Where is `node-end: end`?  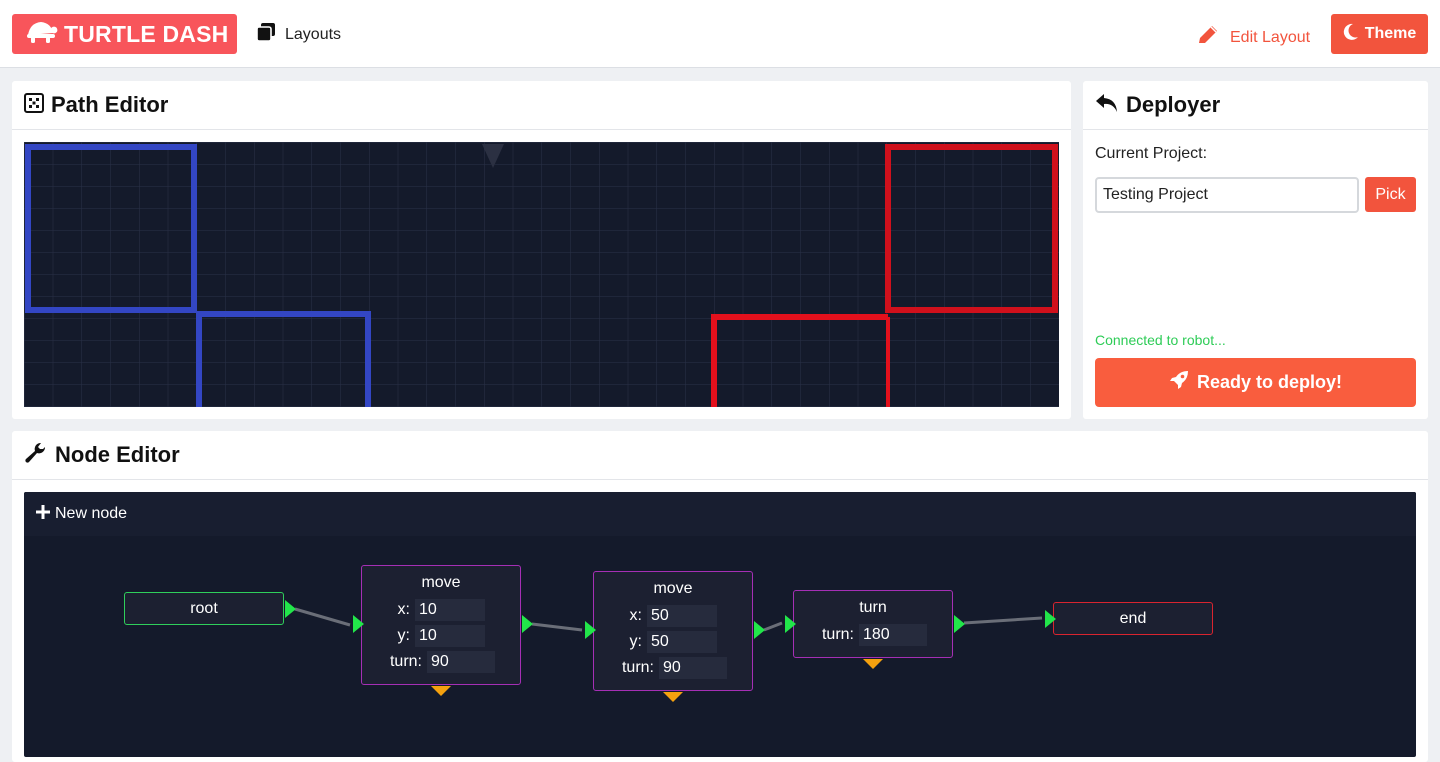 node-end: end is located at coordinates (1129, 618).